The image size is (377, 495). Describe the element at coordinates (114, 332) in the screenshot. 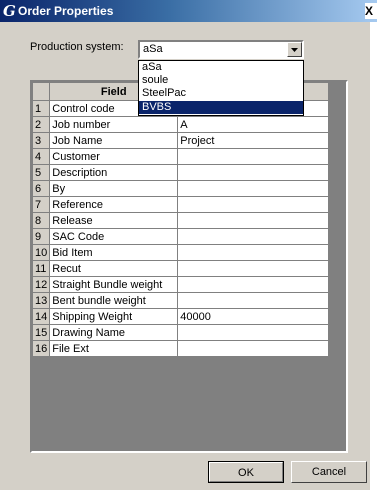

I see `field-cell: Drawing Name` at that location.